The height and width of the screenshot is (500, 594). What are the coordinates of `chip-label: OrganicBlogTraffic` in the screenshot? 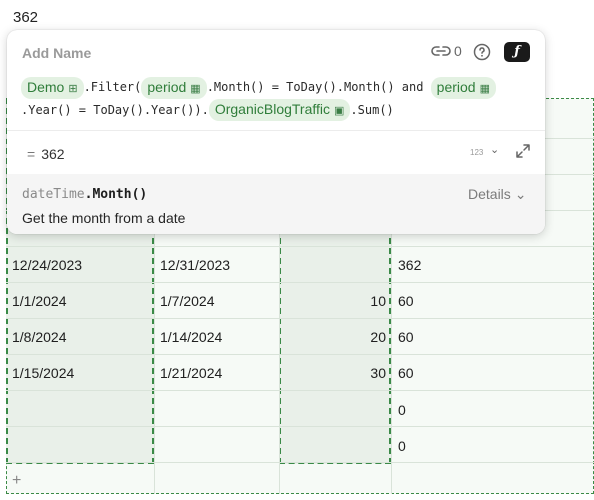 It's located at (272, 109).